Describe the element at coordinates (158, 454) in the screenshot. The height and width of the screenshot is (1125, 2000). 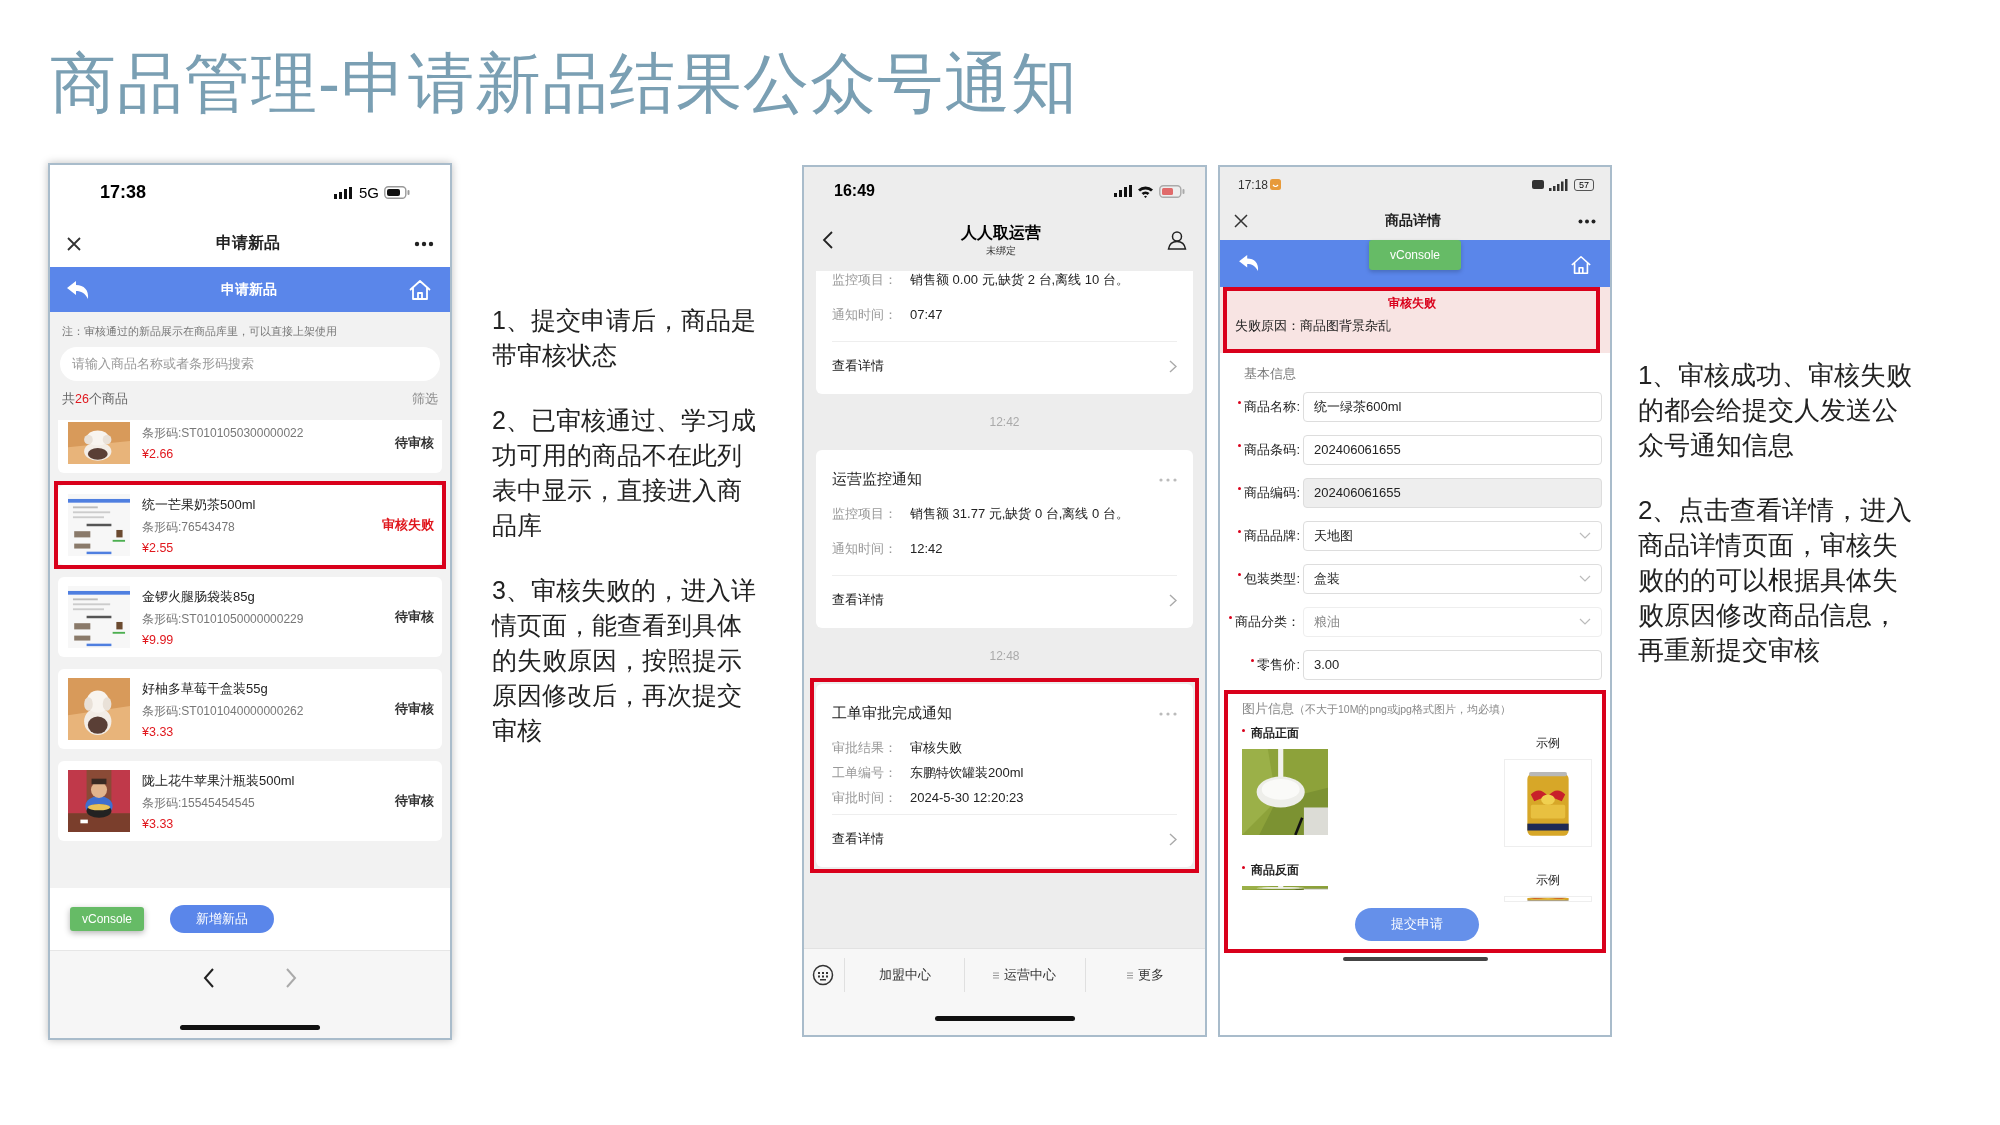
I see `price-text: ¥2.66` at that location.